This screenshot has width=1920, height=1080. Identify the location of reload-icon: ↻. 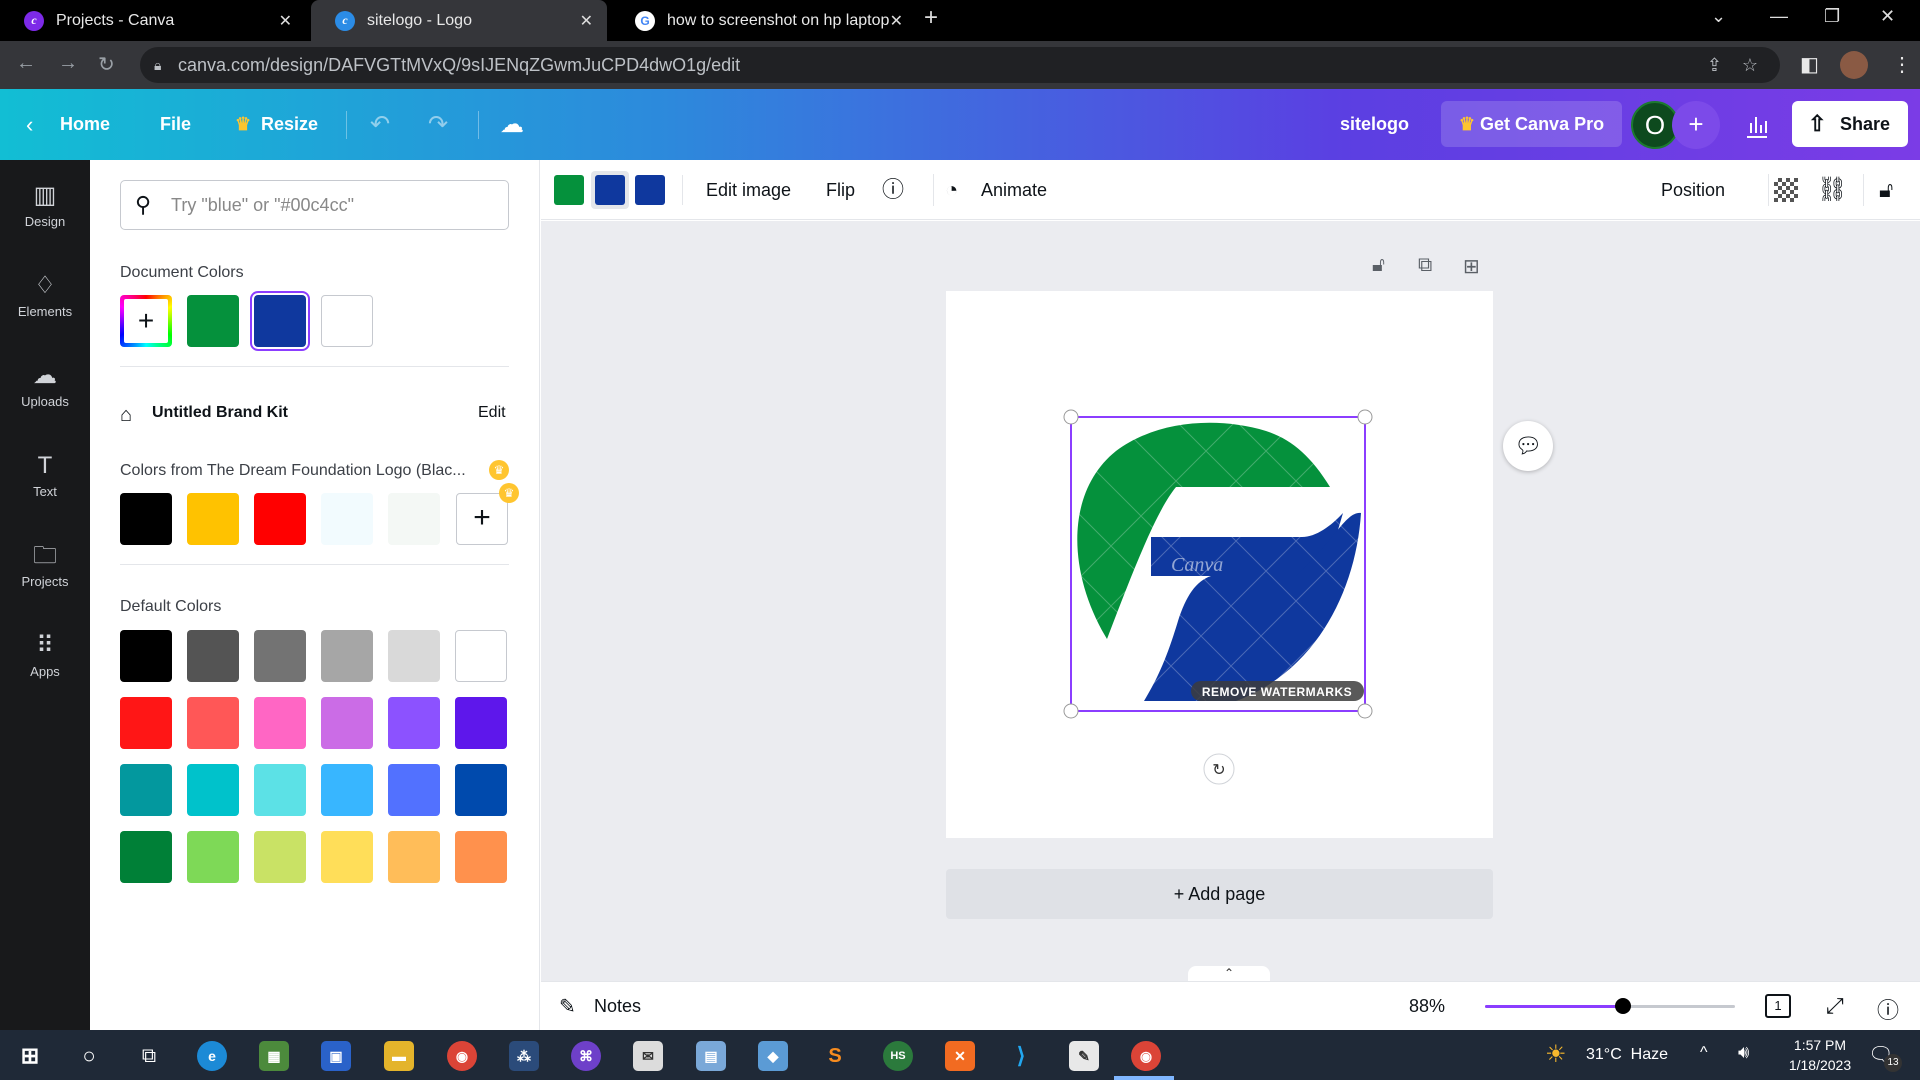
(106, 64).